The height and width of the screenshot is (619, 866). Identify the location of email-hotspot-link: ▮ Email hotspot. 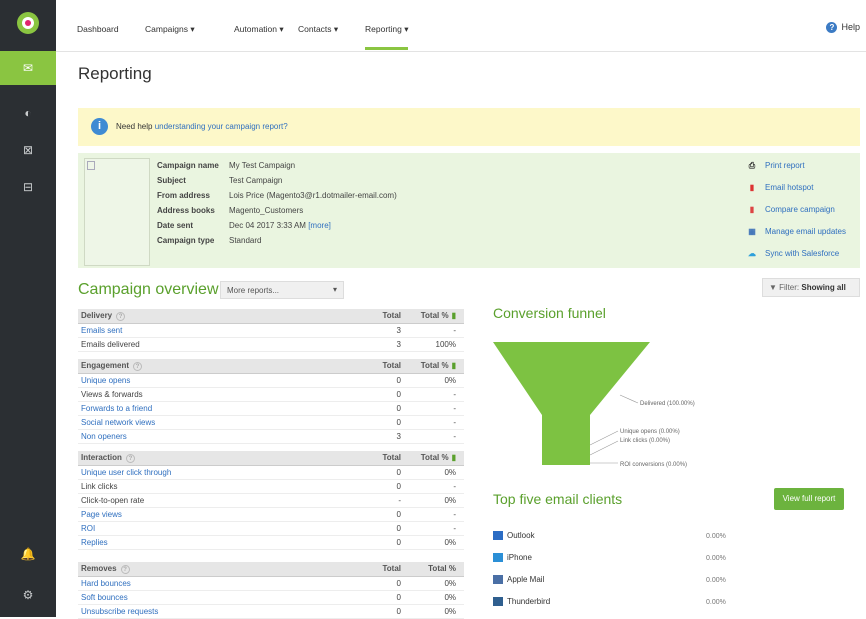
(796, 194).